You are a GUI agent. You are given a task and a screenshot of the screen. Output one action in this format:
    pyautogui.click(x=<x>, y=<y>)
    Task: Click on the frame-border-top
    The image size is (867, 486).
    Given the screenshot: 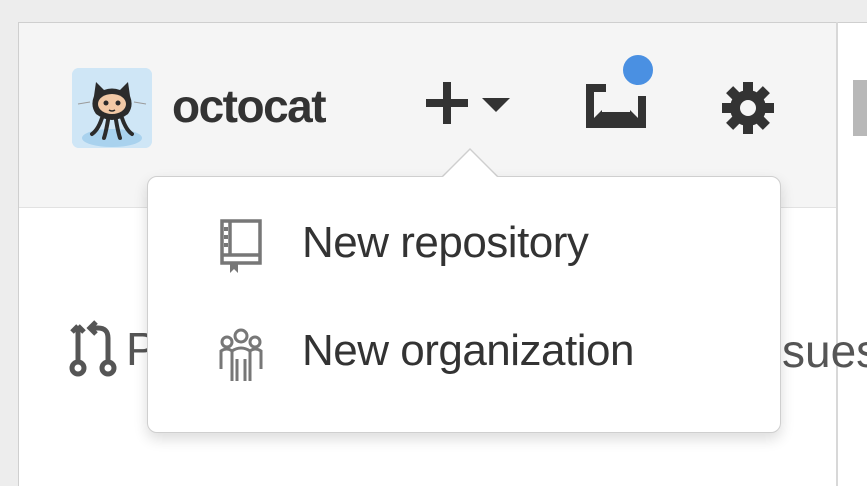 What is the action you would take?
    pyautogui.click(x=442, y=22)
    